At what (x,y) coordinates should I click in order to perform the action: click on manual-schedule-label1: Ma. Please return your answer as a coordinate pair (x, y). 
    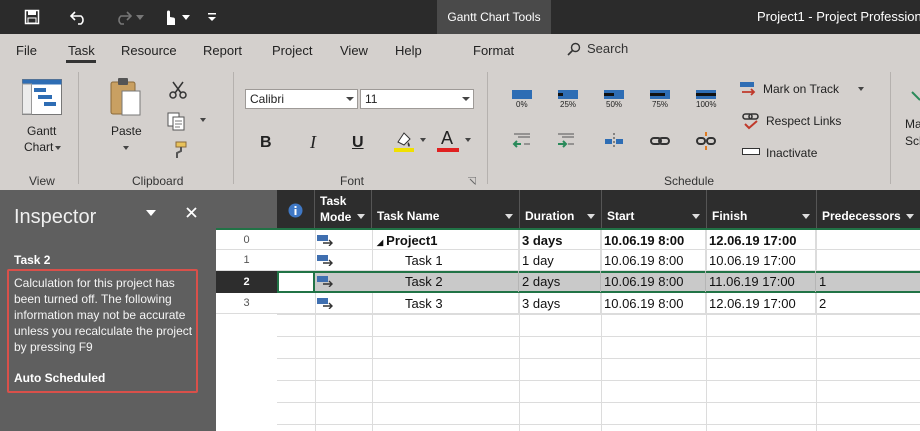
    Looking at the image, I should click on (912, 124).